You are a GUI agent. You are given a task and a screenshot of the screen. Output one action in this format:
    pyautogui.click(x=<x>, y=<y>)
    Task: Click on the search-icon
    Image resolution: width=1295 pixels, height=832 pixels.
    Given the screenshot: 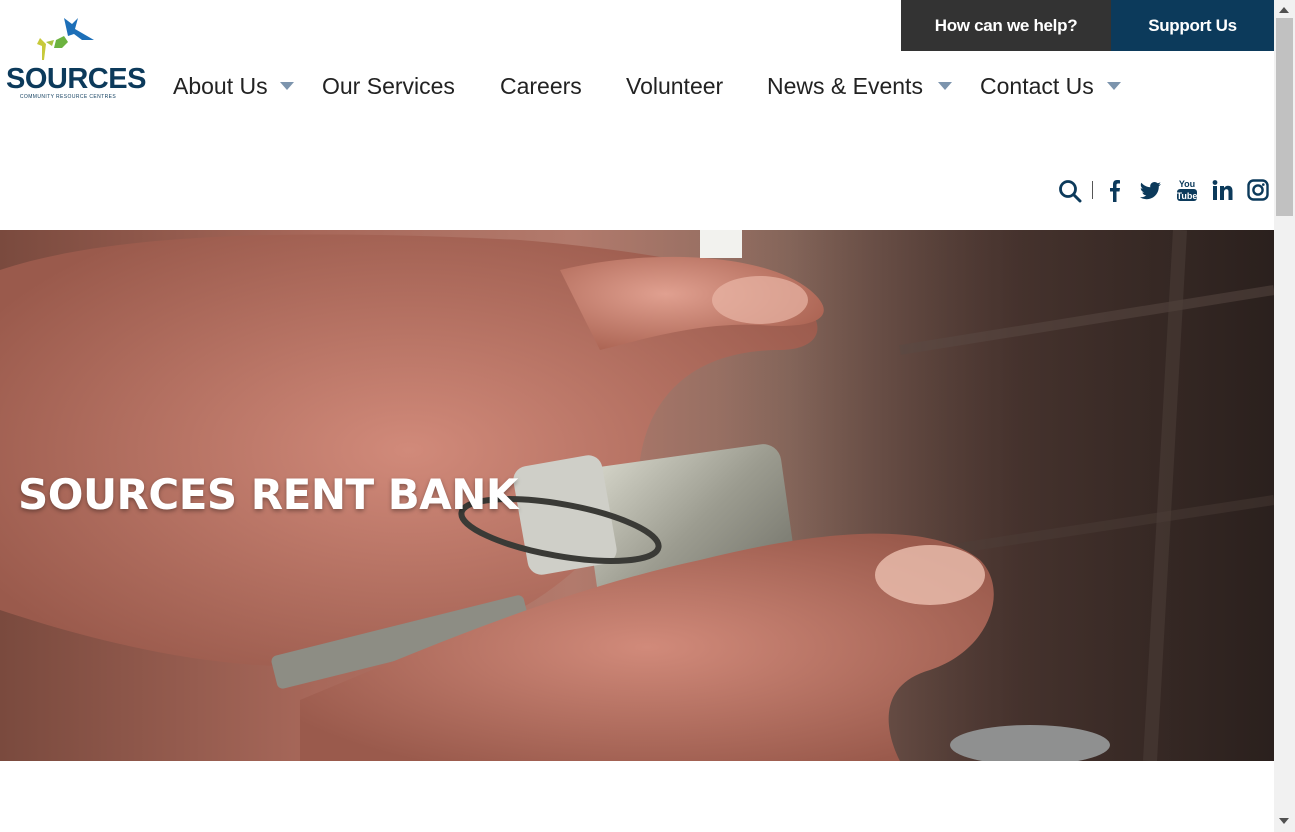 What is the action you would take?
    pyautogui.click(x=1070, y=190)
    